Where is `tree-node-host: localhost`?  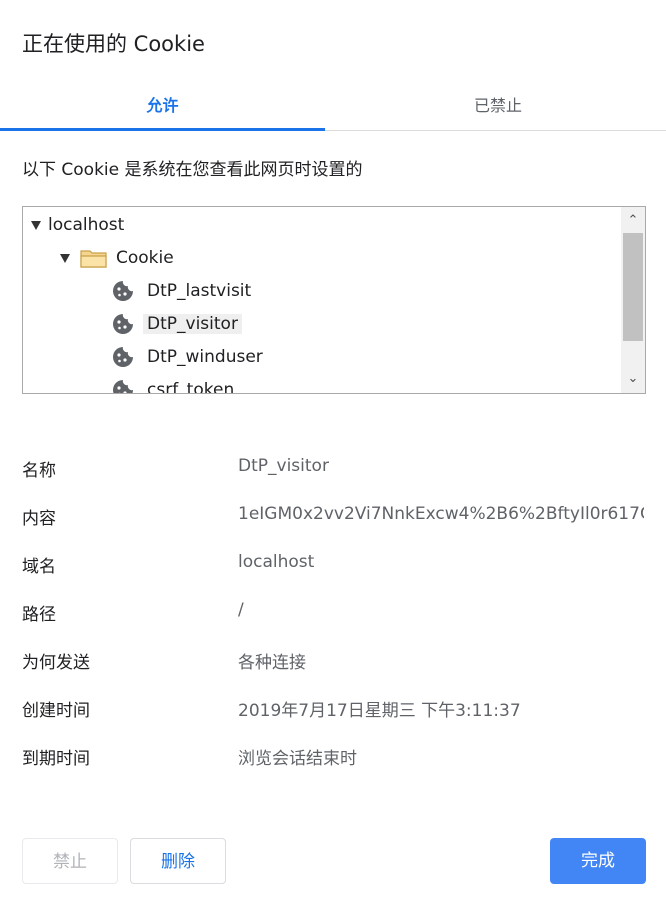
tree-node-host: localhost is located at coordinates (77, 225).